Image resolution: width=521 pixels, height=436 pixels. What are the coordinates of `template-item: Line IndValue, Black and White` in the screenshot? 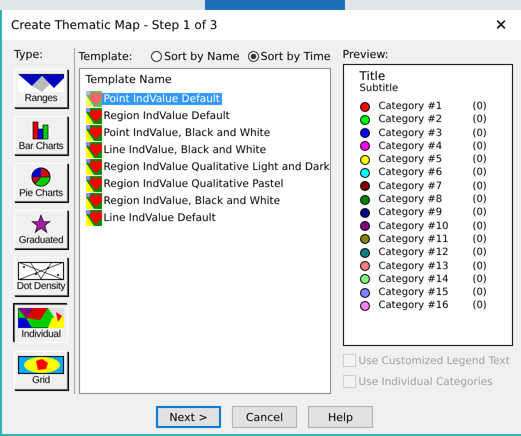 It's located at (185, 150).